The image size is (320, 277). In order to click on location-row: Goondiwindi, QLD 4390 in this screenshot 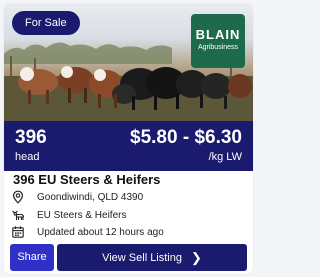, I will do `click(77, 197)`.